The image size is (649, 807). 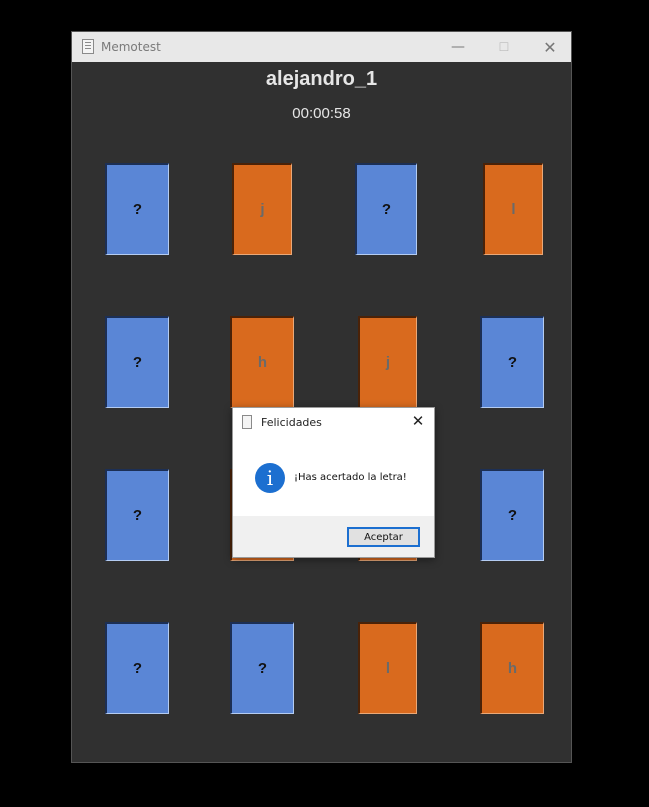 What do you see at coordinates (513, 209) in the screenshot?
I see `card-r1-c4: l` at bounding box center [513, 209].